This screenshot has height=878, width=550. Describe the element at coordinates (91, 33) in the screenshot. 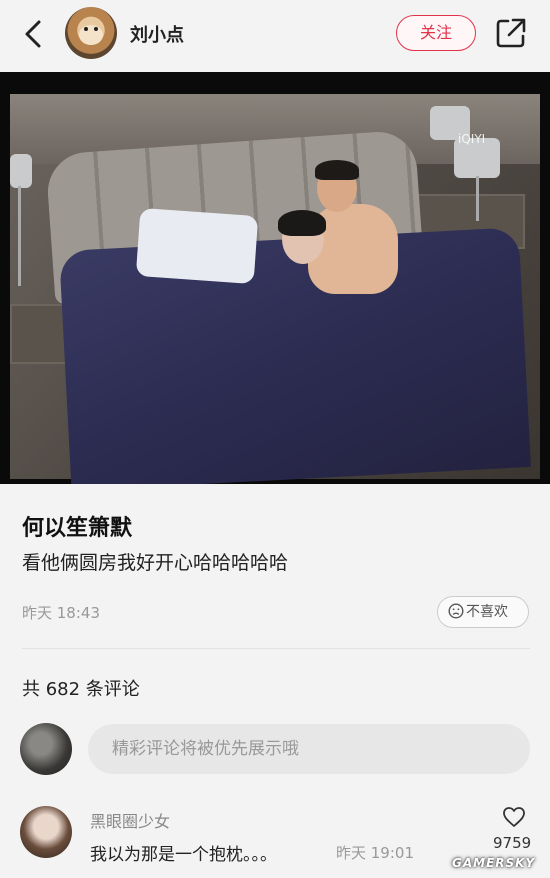

I see `author-avatar` at that location.